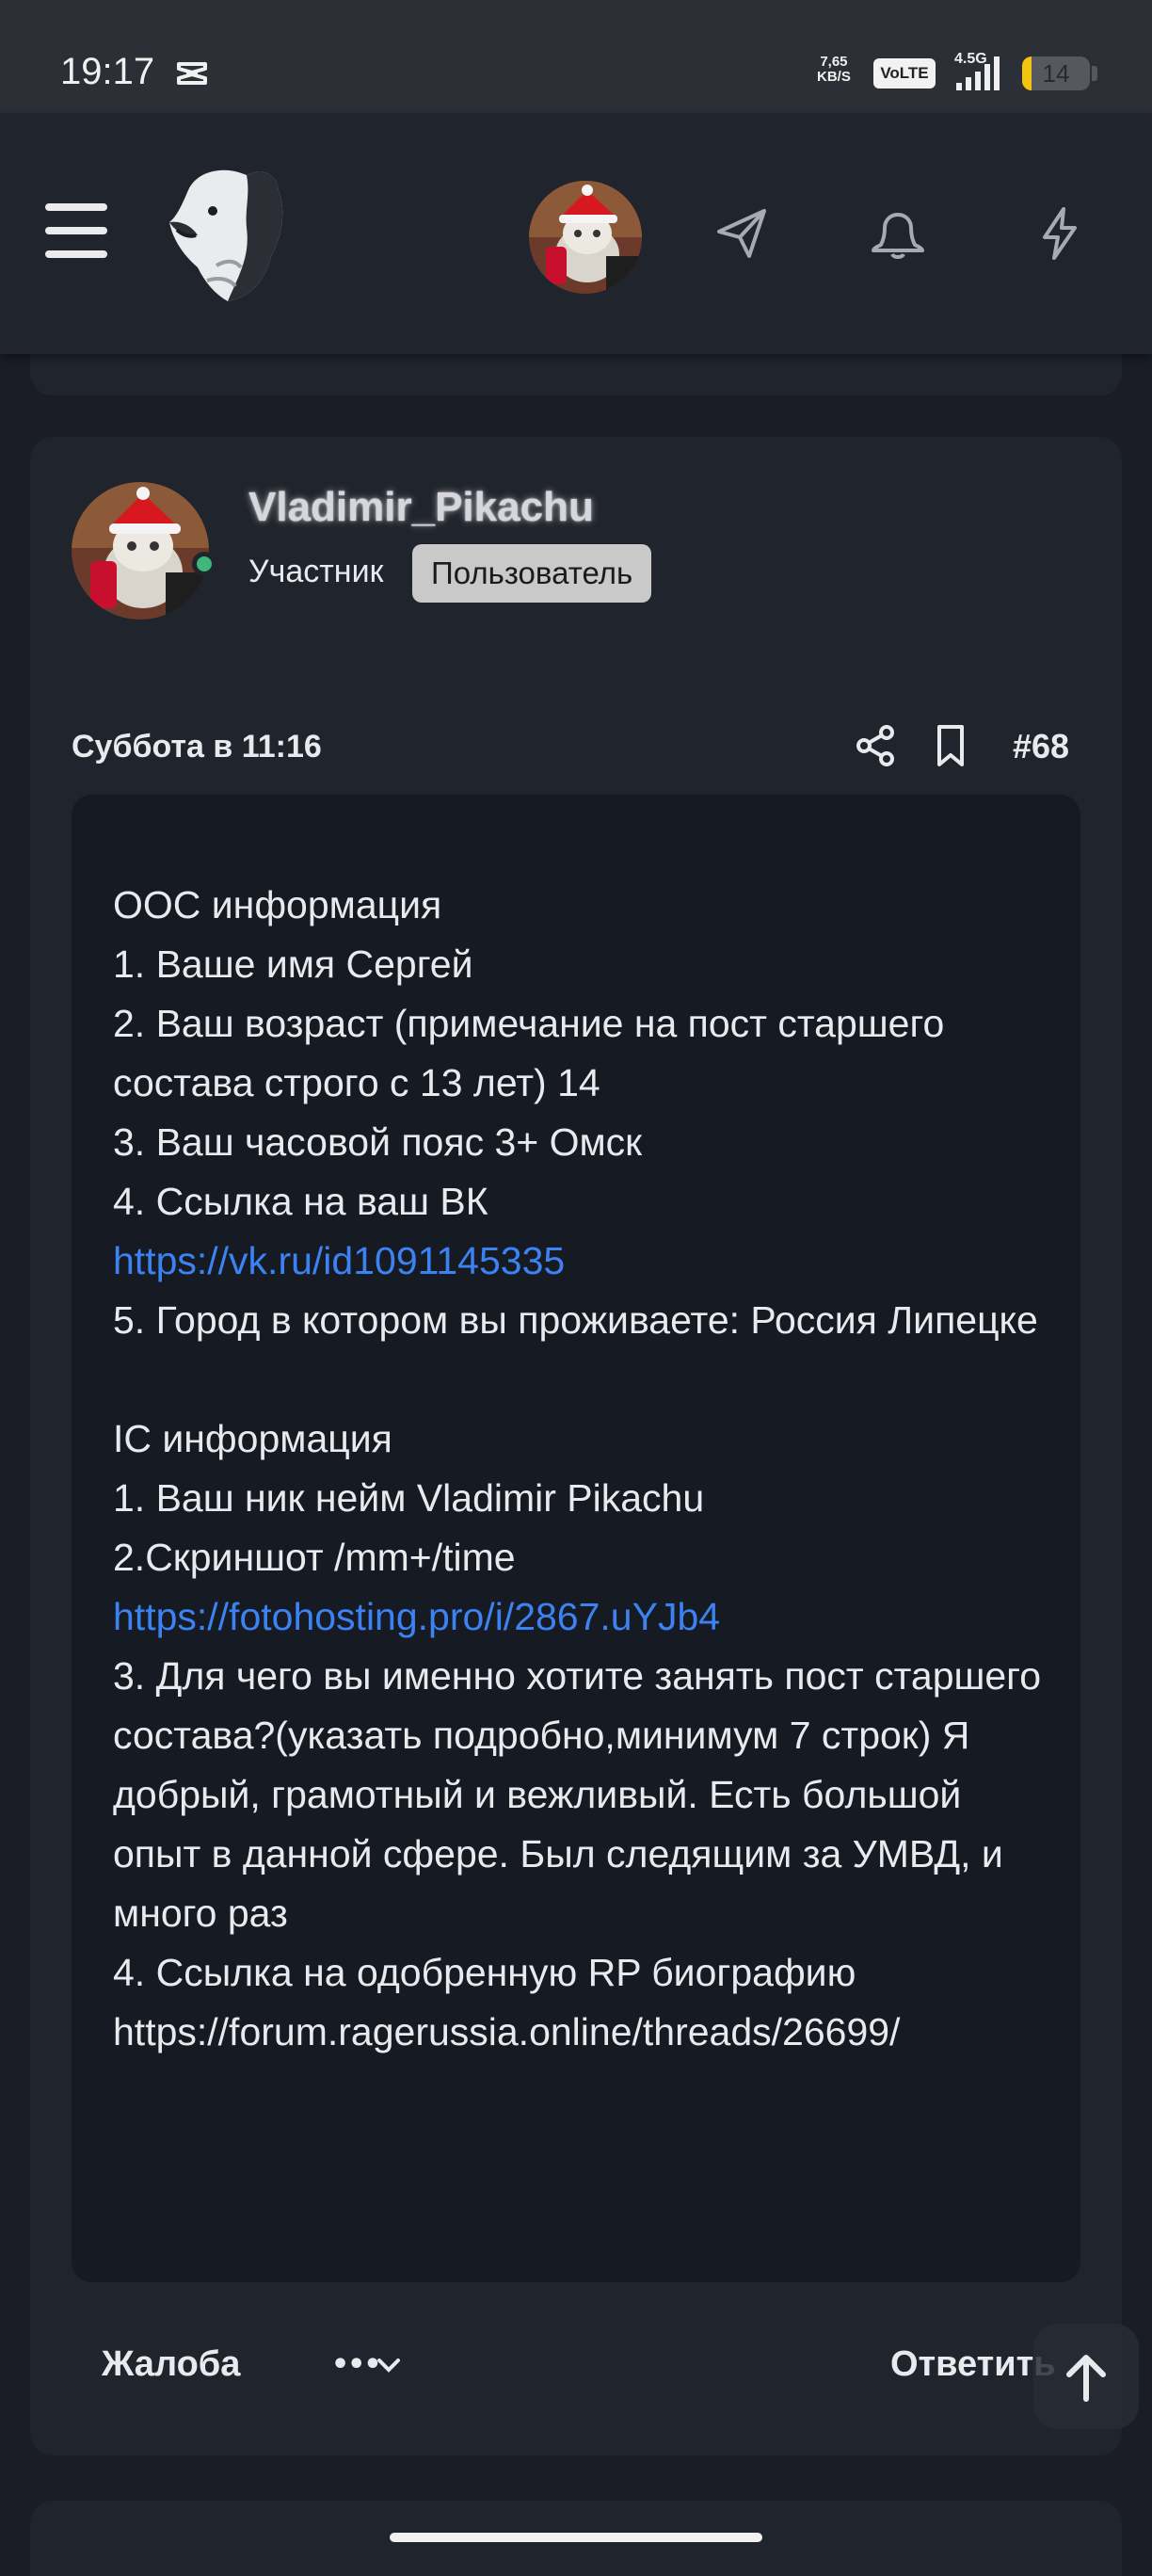 This screenshot has width=1152, height=2576. I want to click on post-text-line: 4. Ссылка на одобренную RP биографию, so click(484, 1972).